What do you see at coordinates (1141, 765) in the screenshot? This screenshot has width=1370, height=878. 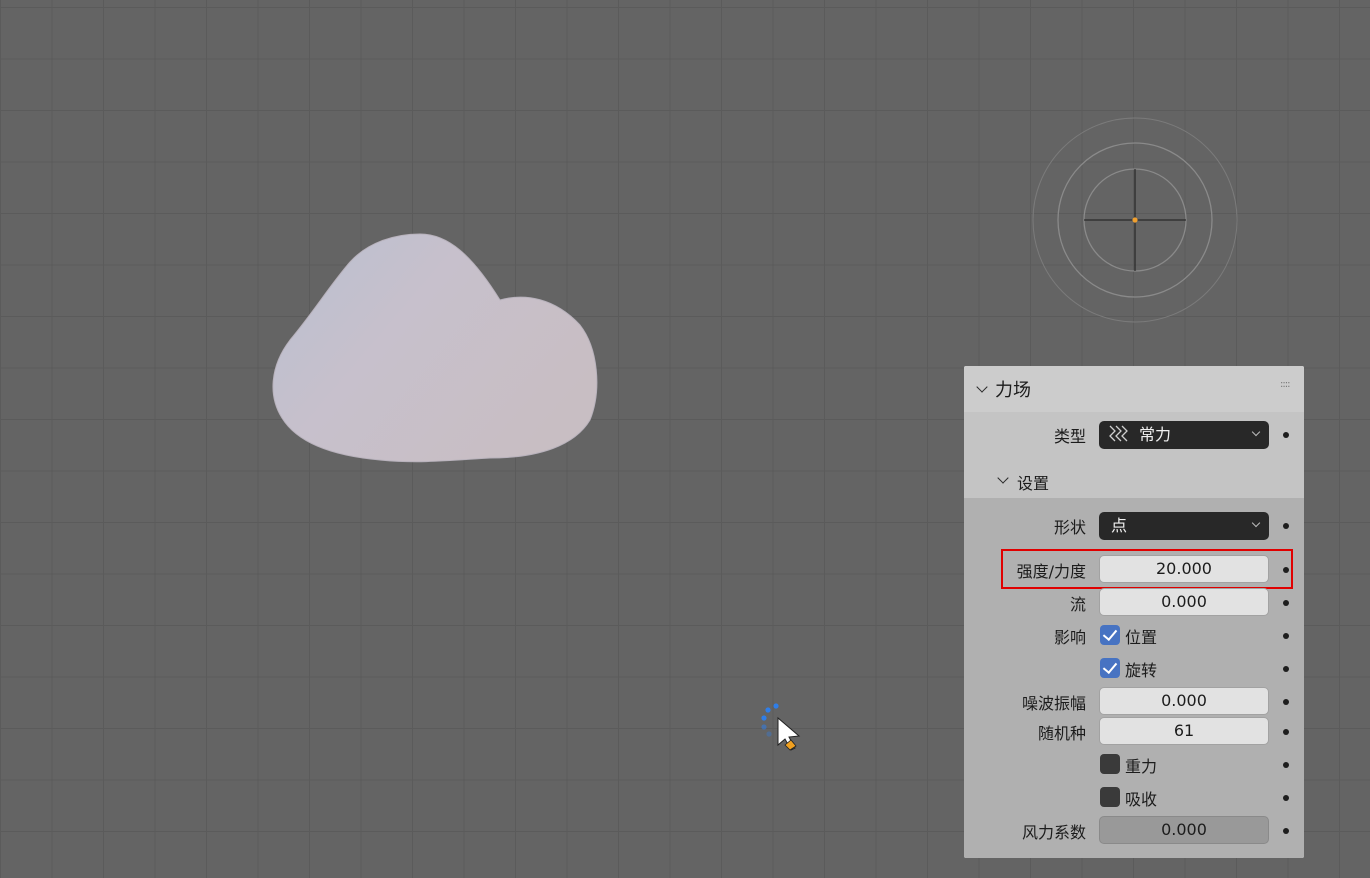 I see `gravitation-label: 重力` at bounding box center [1141, 765].